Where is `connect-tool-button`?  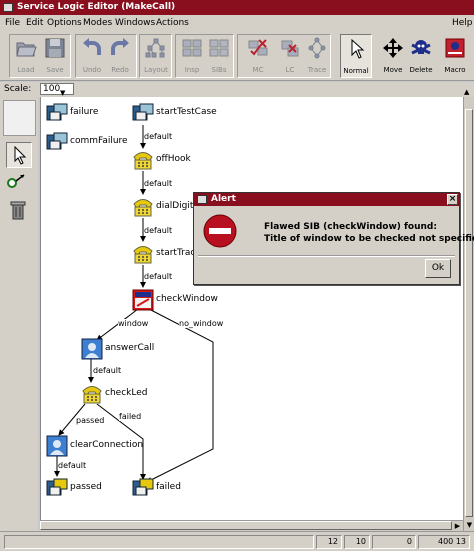 connect-tool-button is located at coordinates (19, 182).